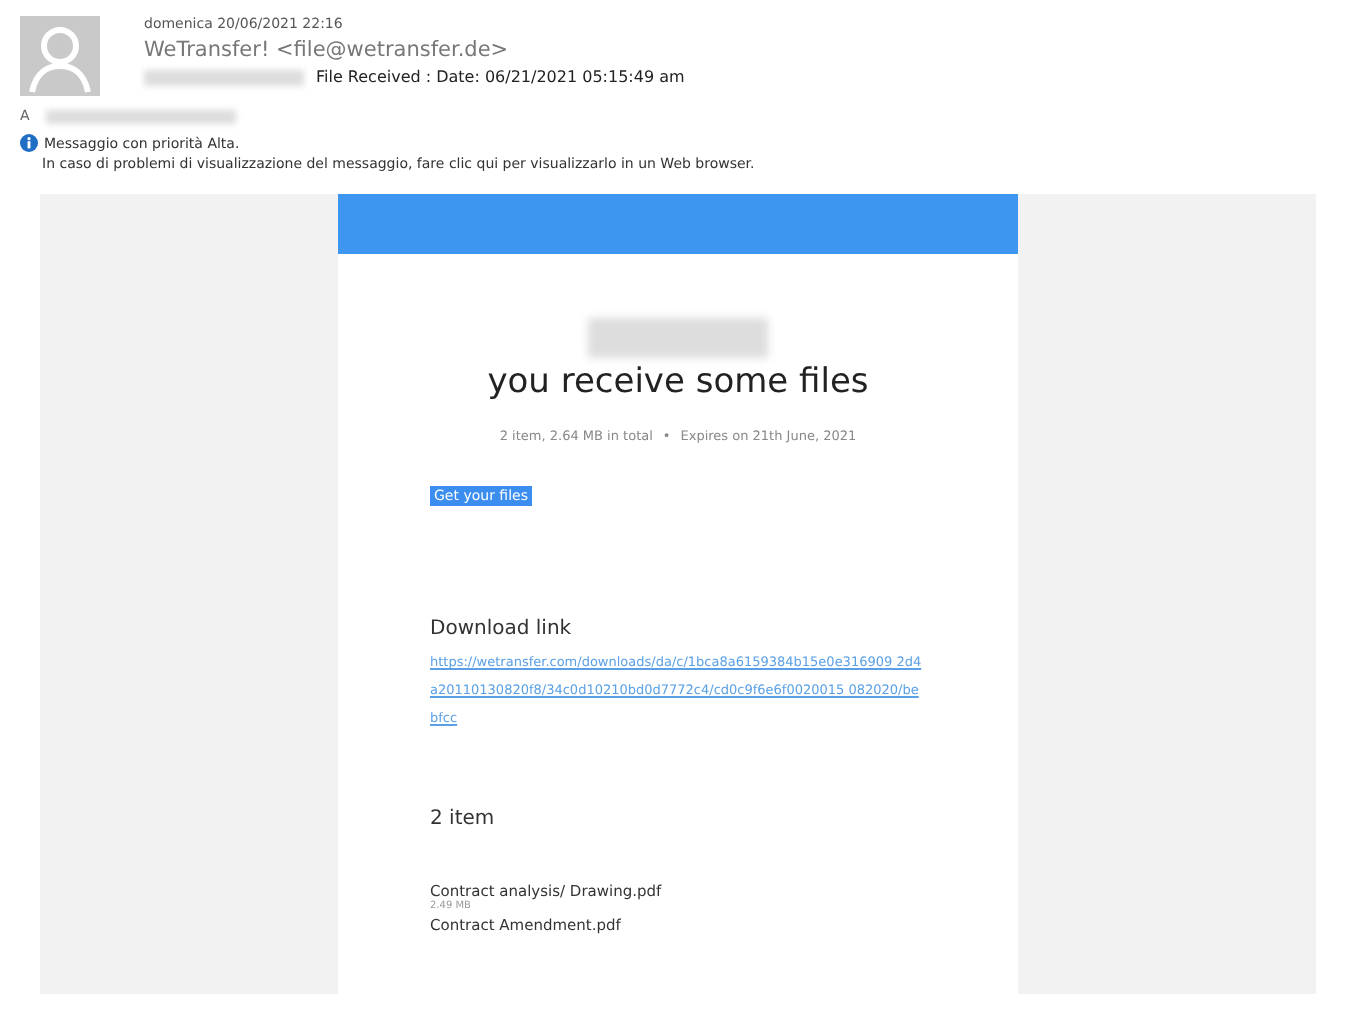  What do you see at coordinates (327, 50) in the screenshot?
I see `sender-name: WeTransfer! <file@wetransfer.de>` at bounding box center [327, 50].